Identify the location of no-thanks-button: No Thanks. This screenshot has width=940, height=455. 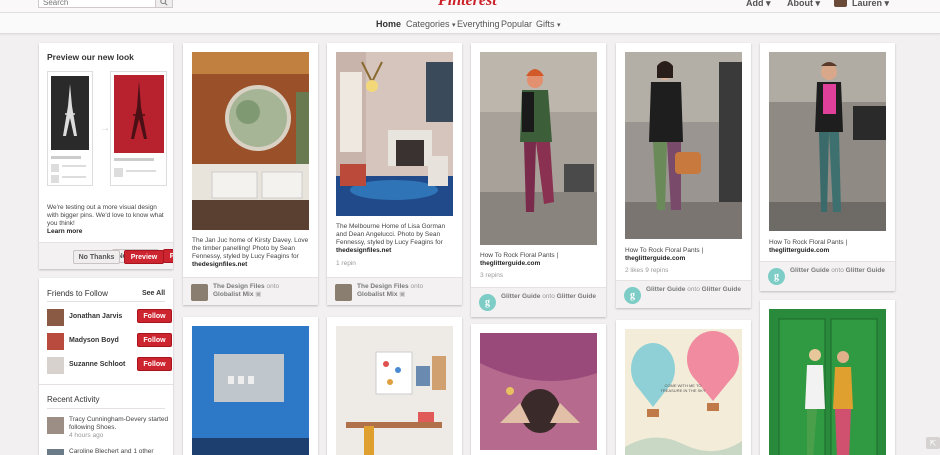
(96, 257).